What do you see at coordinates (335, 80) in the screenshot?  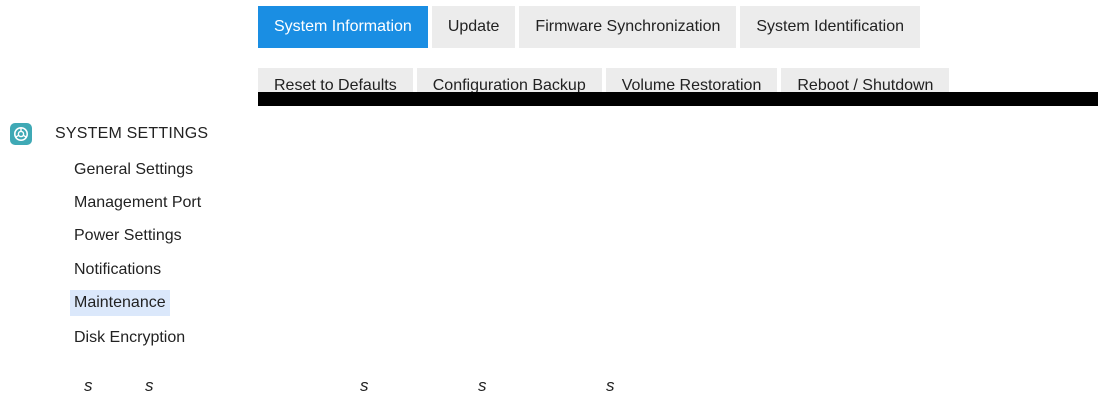 I see `tab-reset-to-defaults: Reset to Defaults` at bounding box center [335, 80].